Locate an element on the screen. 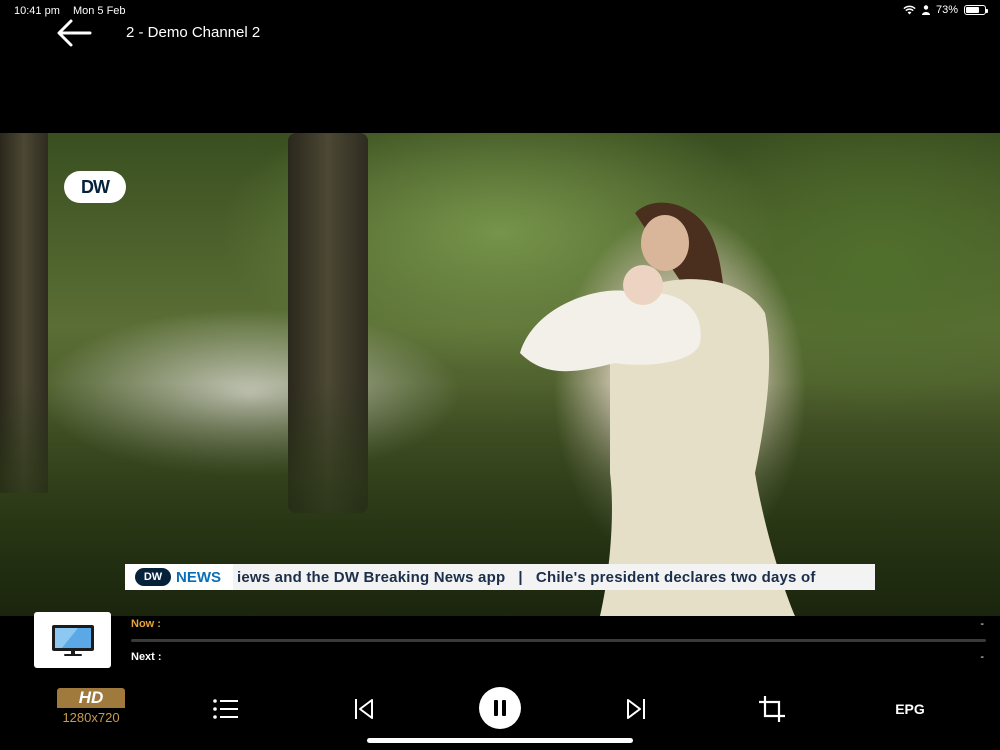  person-icon is located at coordinates (925, 10).